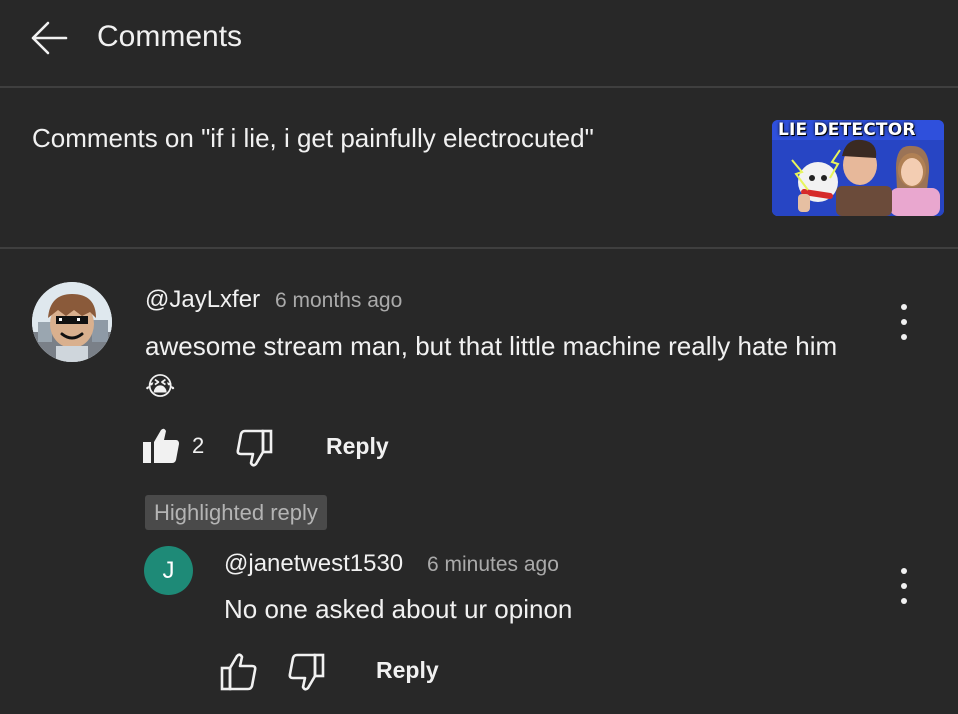 The height and width of the screenshot is (714, 958). I want to click on comment-dislike-button, so click(253, 448).